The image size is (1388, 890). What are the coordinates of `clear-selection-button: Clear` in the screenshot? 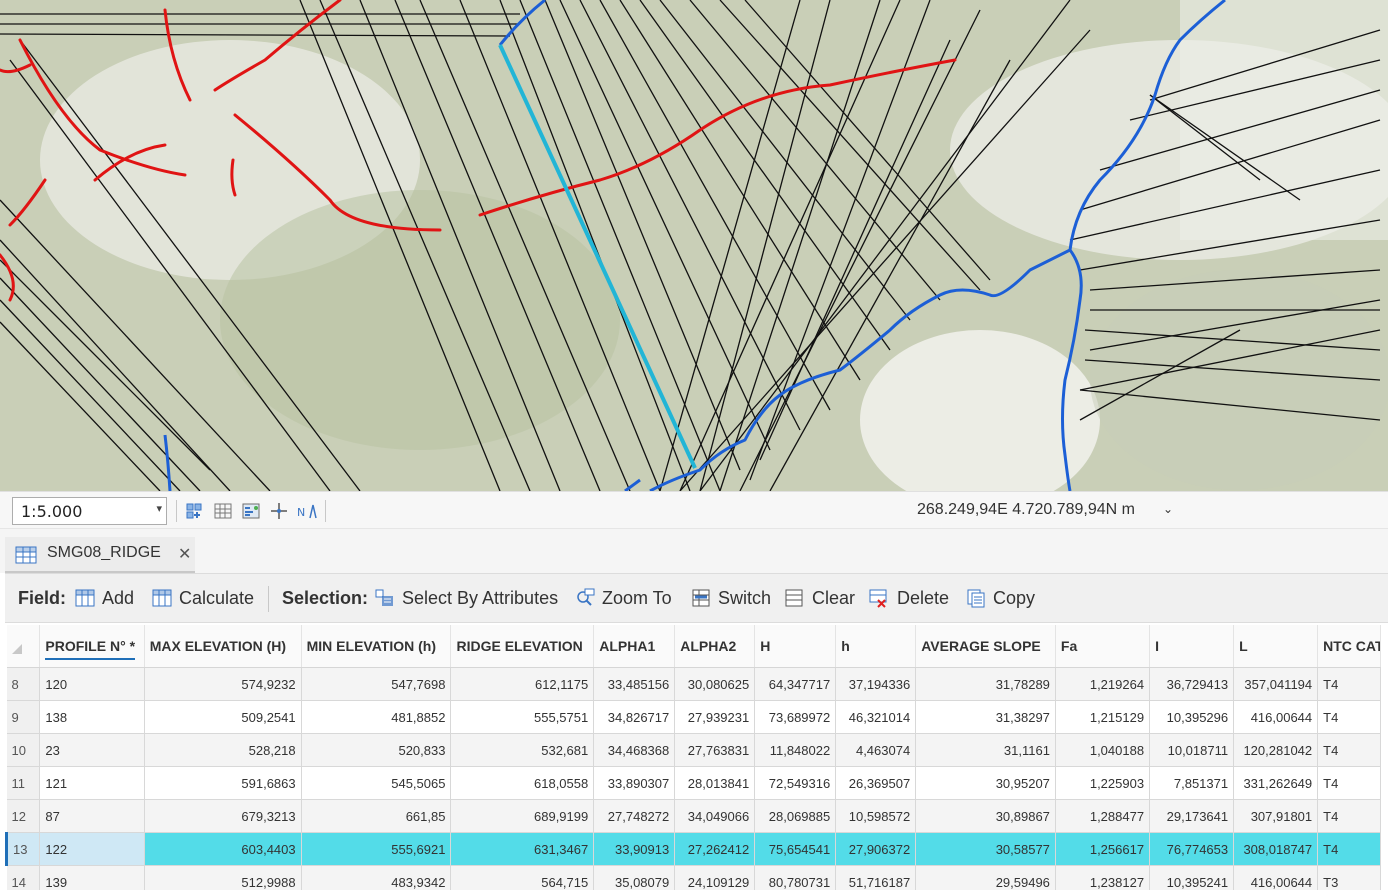 It's located at (833, 598).